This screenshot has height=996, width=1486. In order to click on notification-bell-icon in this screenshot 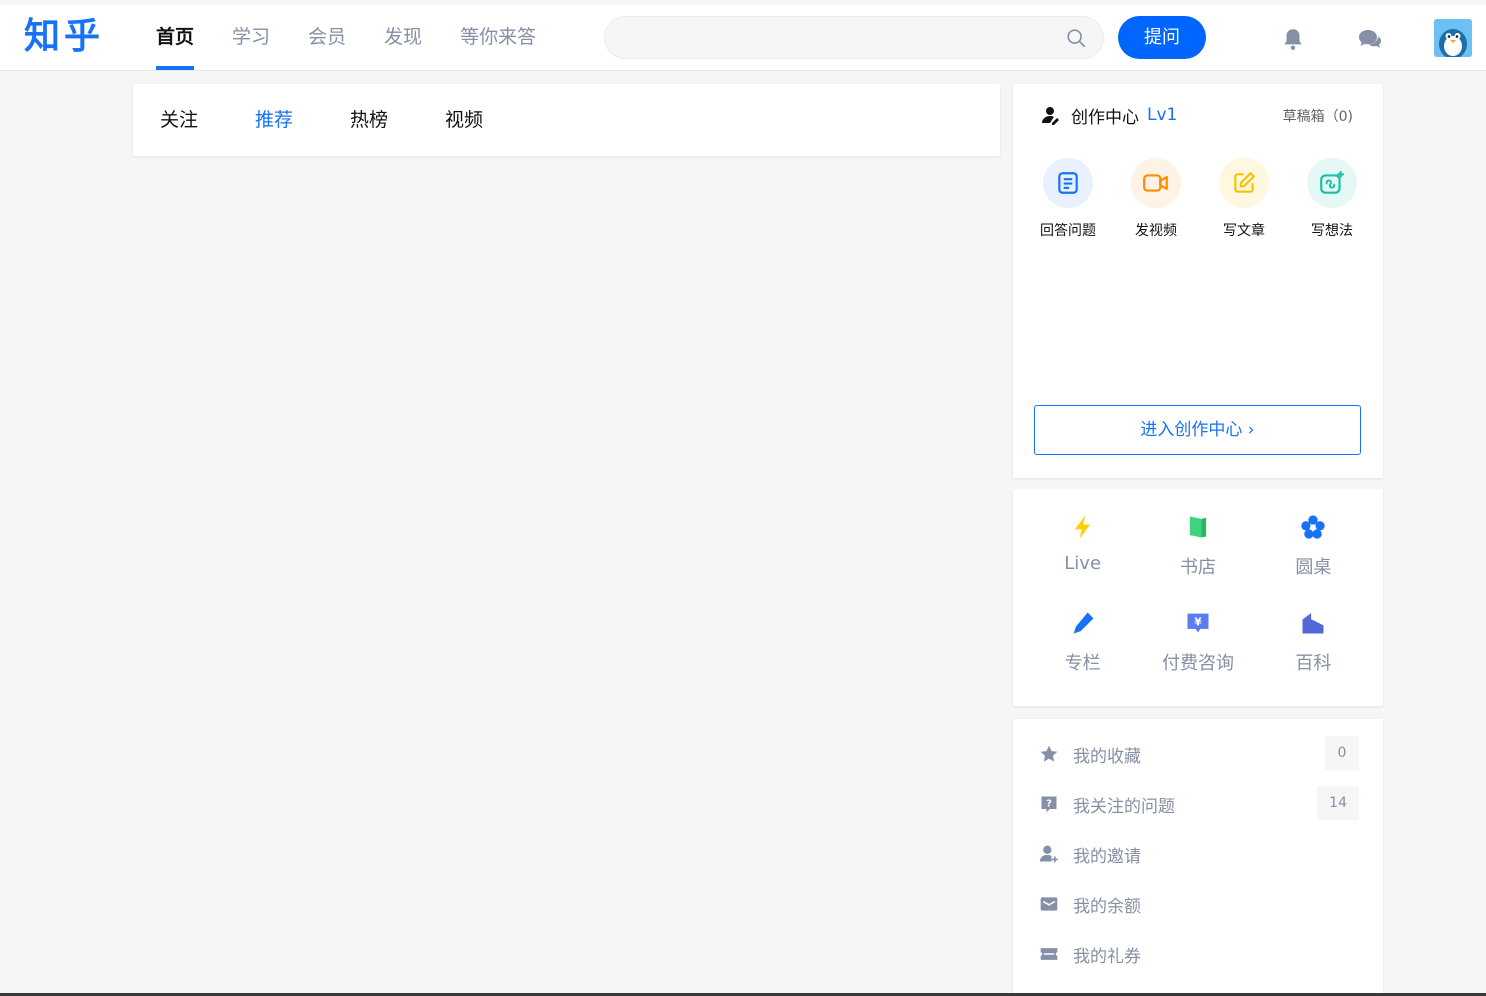, I will do `click(1293, 39)`.